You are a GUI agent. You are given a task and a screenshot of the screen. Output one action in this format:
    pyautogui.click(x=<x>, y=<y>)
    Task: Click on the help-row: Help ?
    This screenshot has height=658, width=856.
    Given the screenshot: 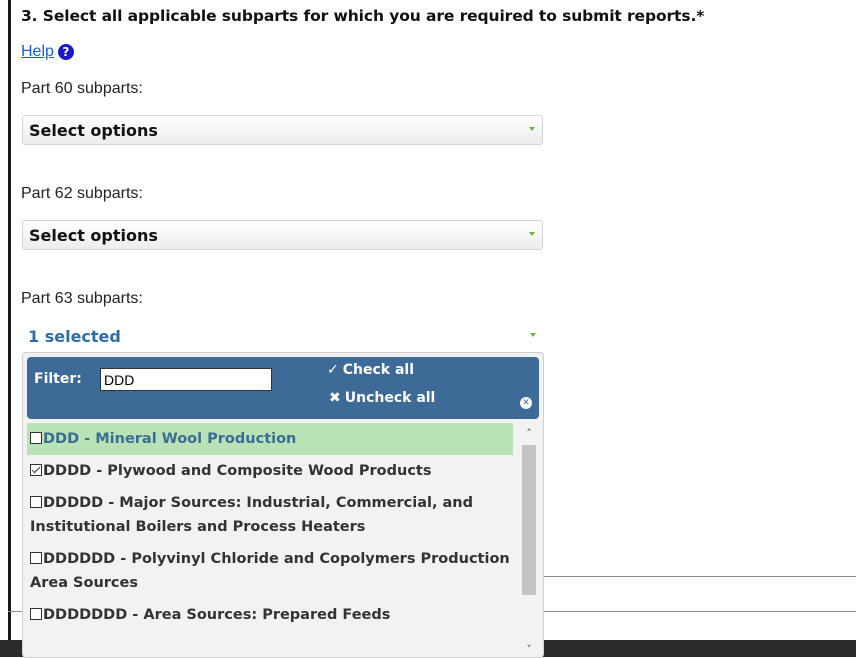 What is the action you would take?
    pyautogui.click(x=47, y=52)
    